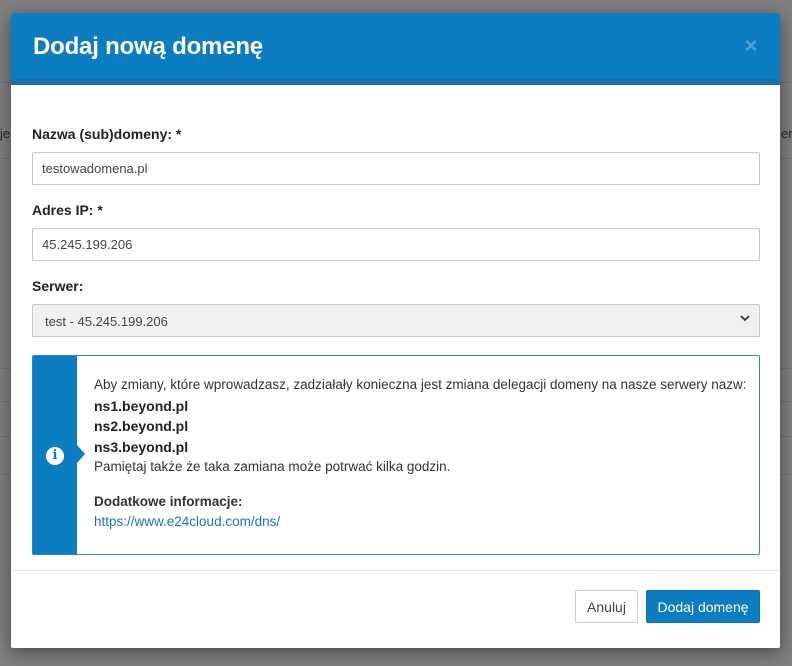 This screenshot has height=666, width=792. I want to click on server-label: Serwer:, so click(58, 286).